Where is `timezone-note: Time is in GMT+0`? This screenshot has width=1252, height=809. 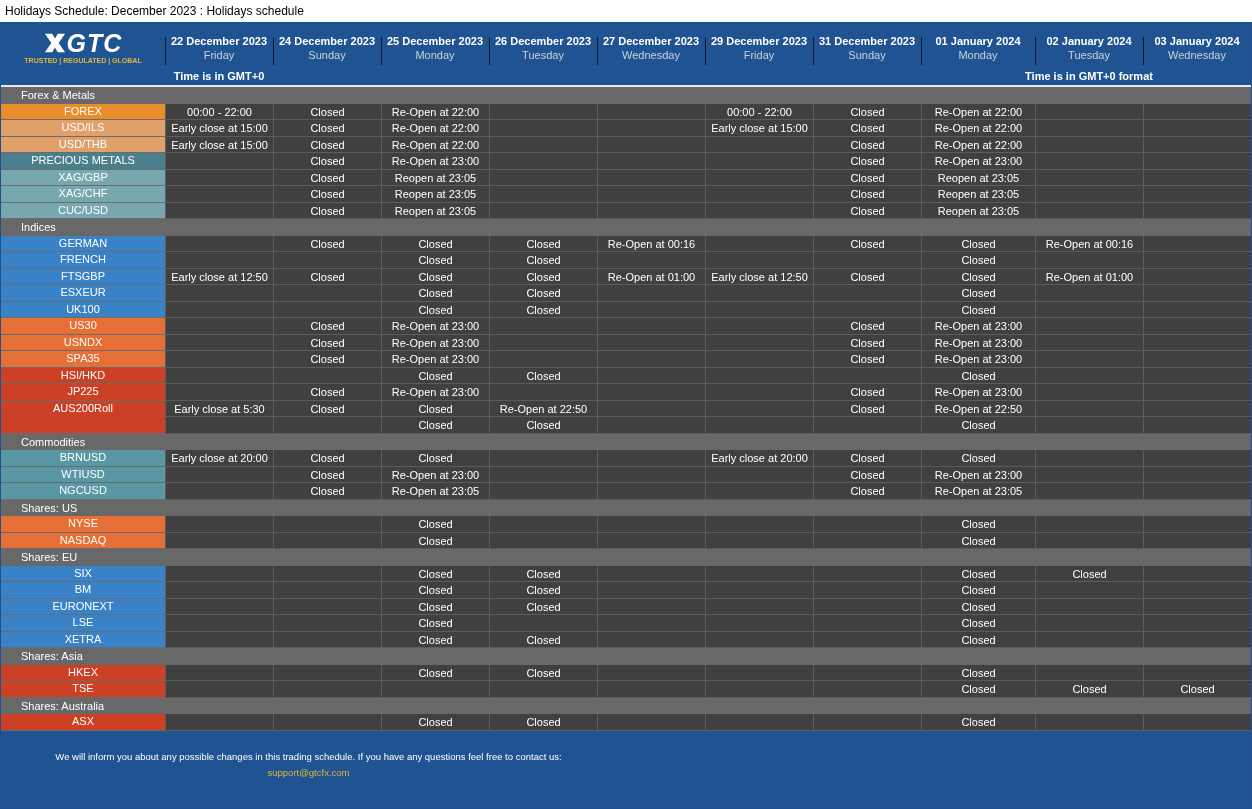 timezone-note: Time is in GMT+0 is located at coordinates (219, 76).